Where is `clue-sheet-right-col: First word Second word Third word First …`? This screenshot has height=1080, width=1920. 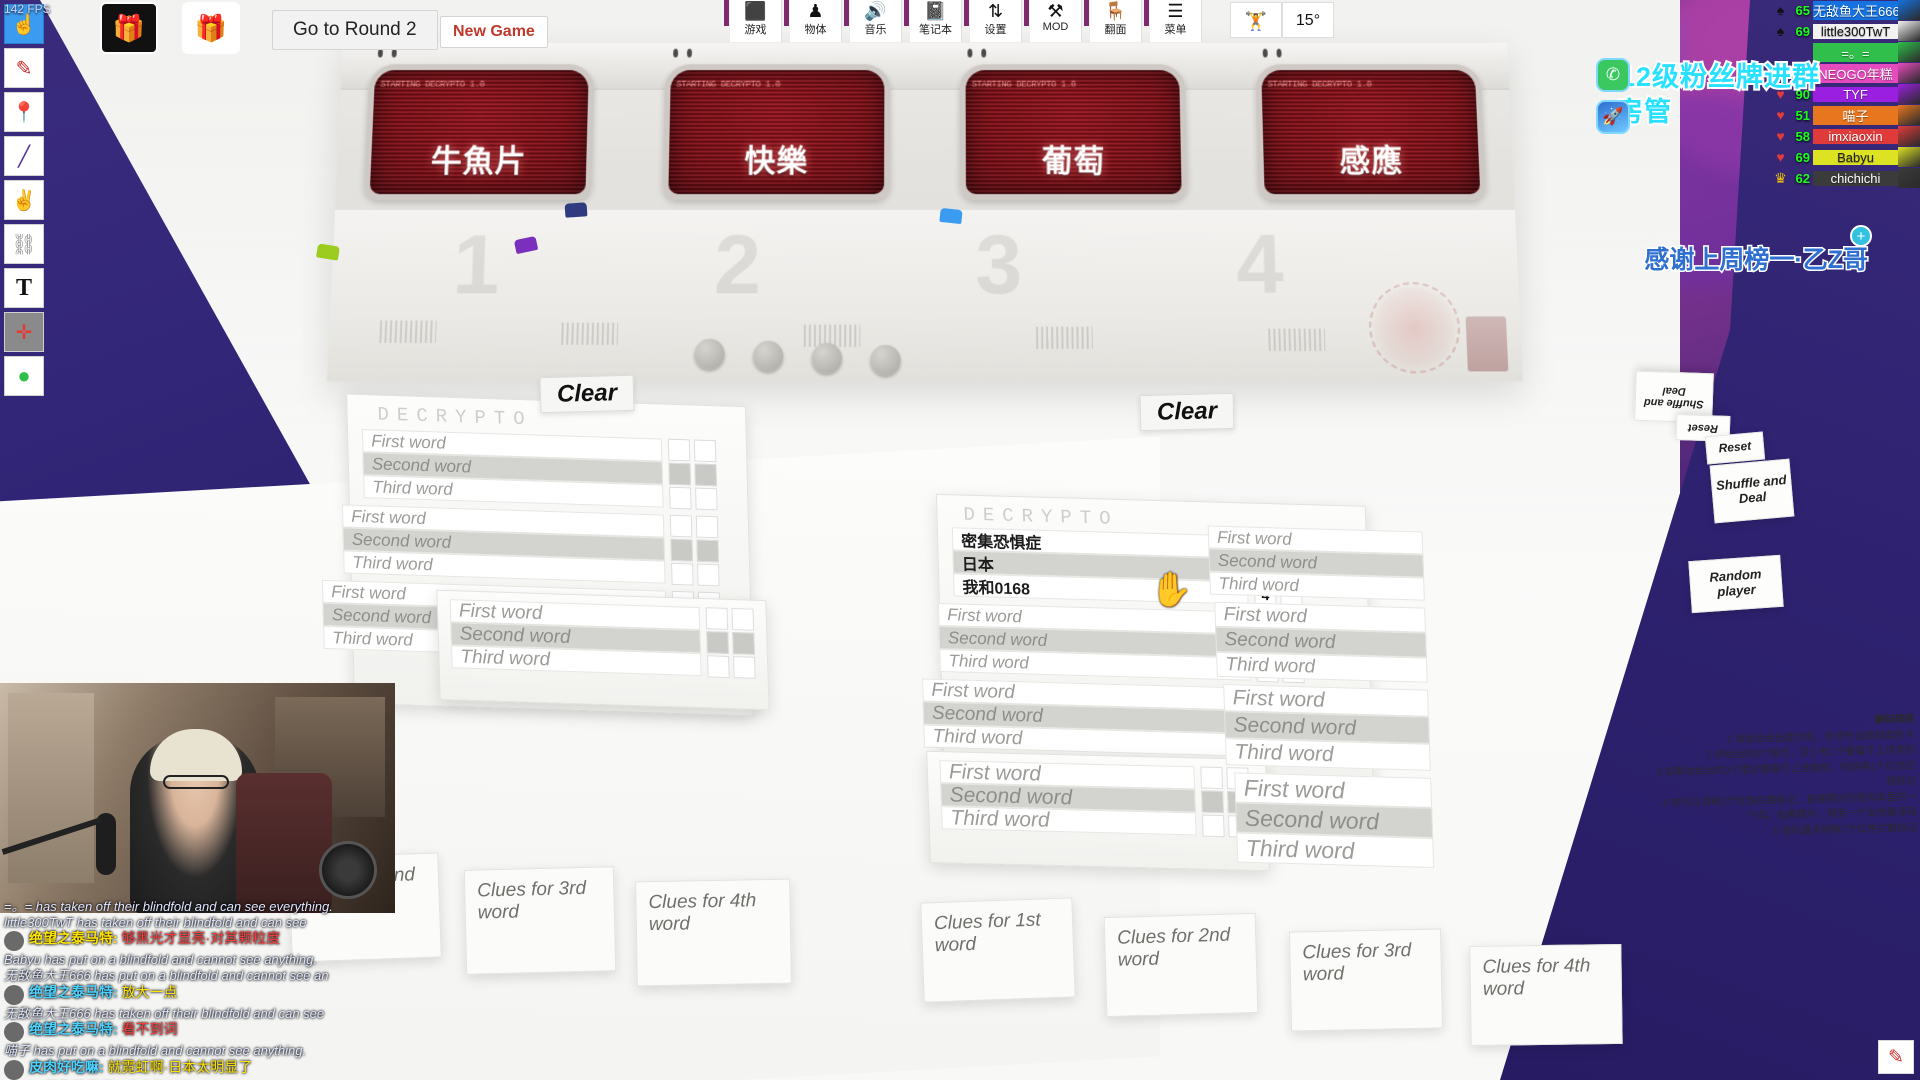 clue-sheet-right-col: First word Second word Third word First … is located at coordinates (1329, 695).